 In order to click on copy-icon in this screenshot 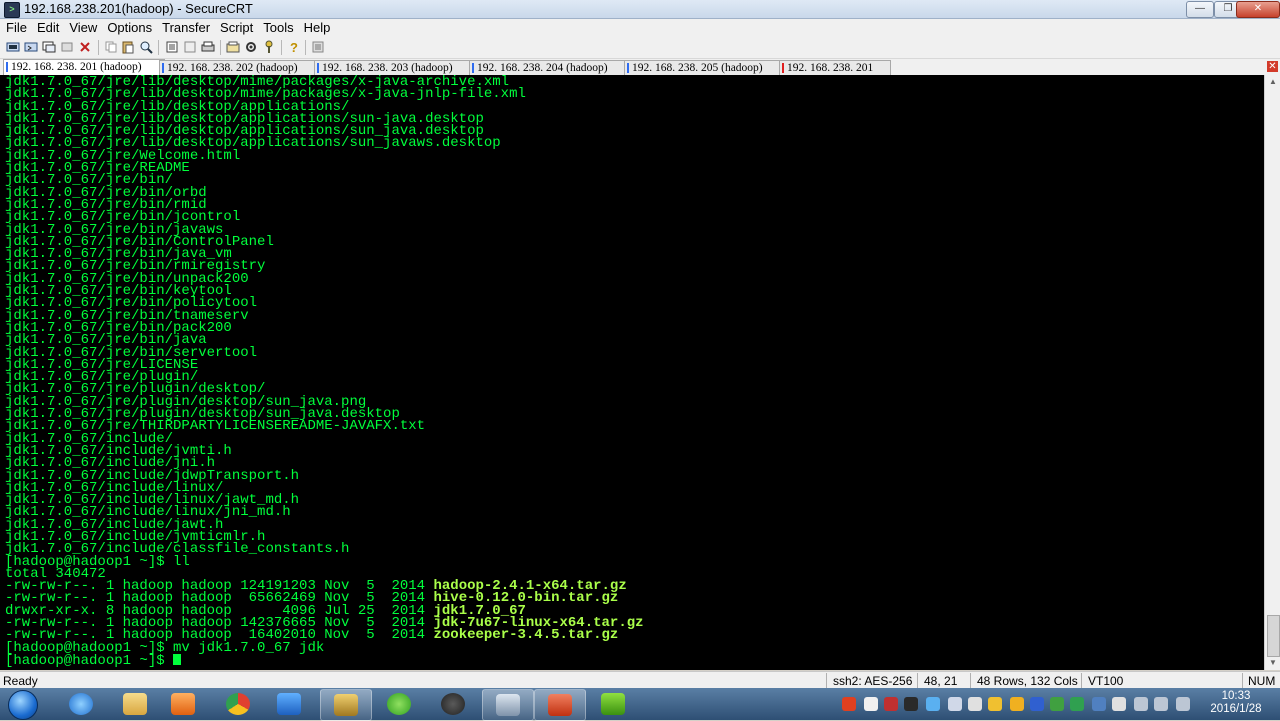, I will do `click(111, 47)`.